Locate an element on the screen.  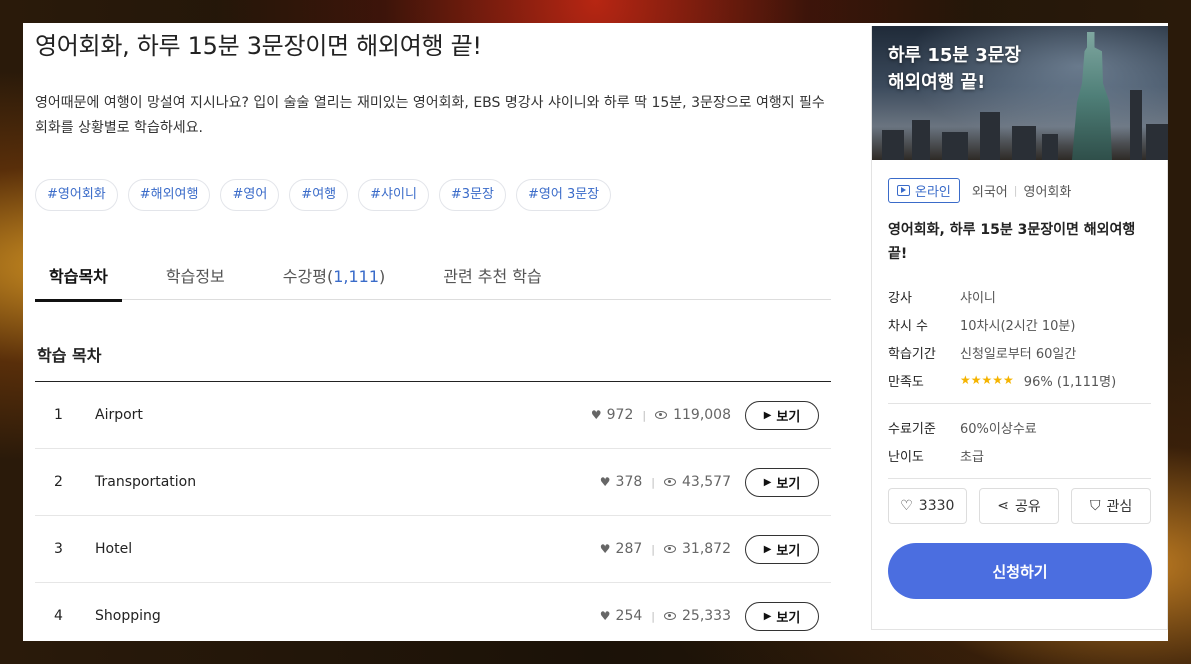
info-key: 학습기간 is located at coordinates (912, 354).